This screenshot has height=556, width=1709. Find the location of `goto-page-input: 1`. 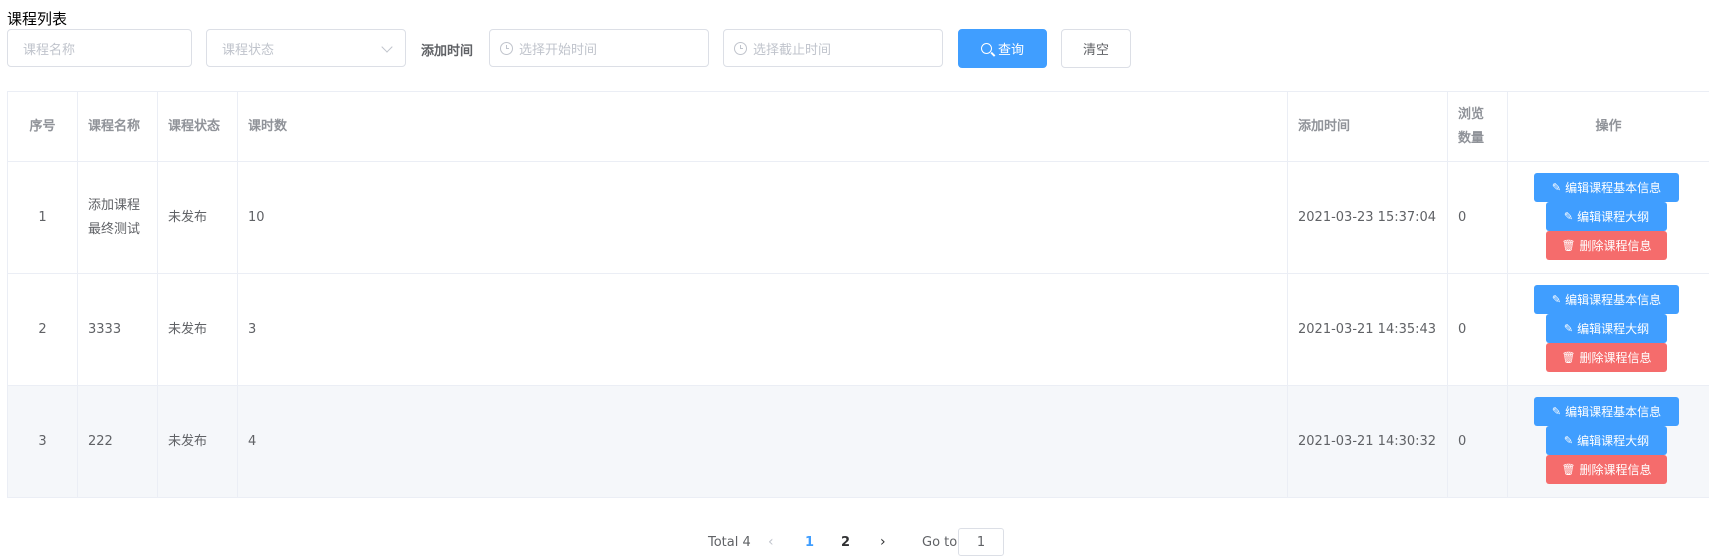

goto-page-input: 1 is located at coordinates (981, 542).